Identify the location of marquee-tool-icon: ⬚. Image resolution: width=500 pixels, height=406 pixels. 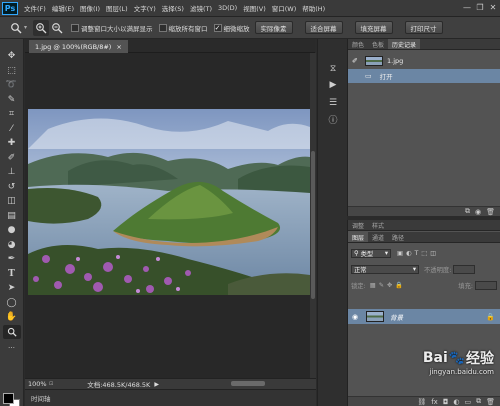
(12, 71).